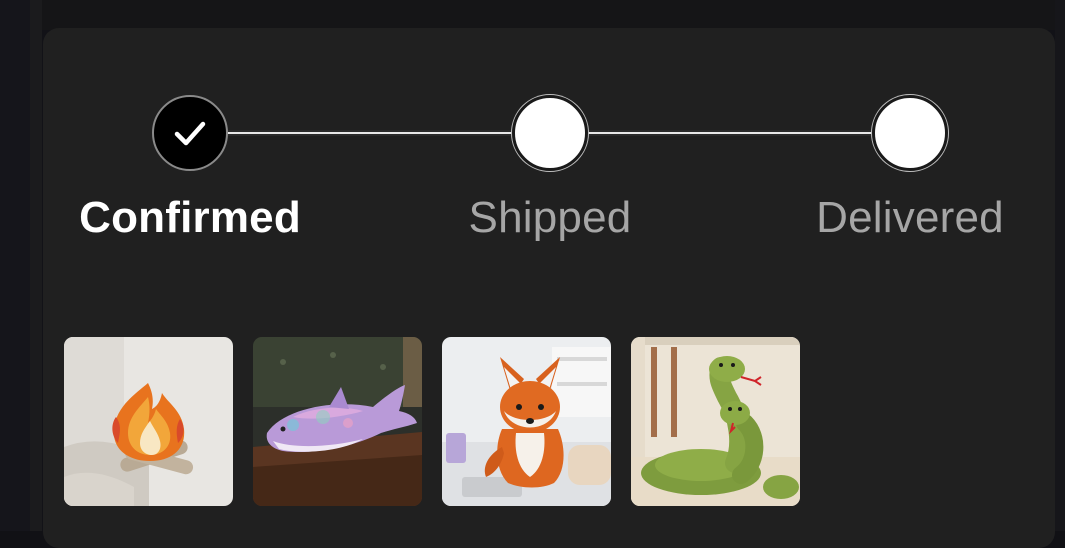  Describe the element at coordinates (1060, 265) in the screenshot. I see `scrollbar-track` at that location.